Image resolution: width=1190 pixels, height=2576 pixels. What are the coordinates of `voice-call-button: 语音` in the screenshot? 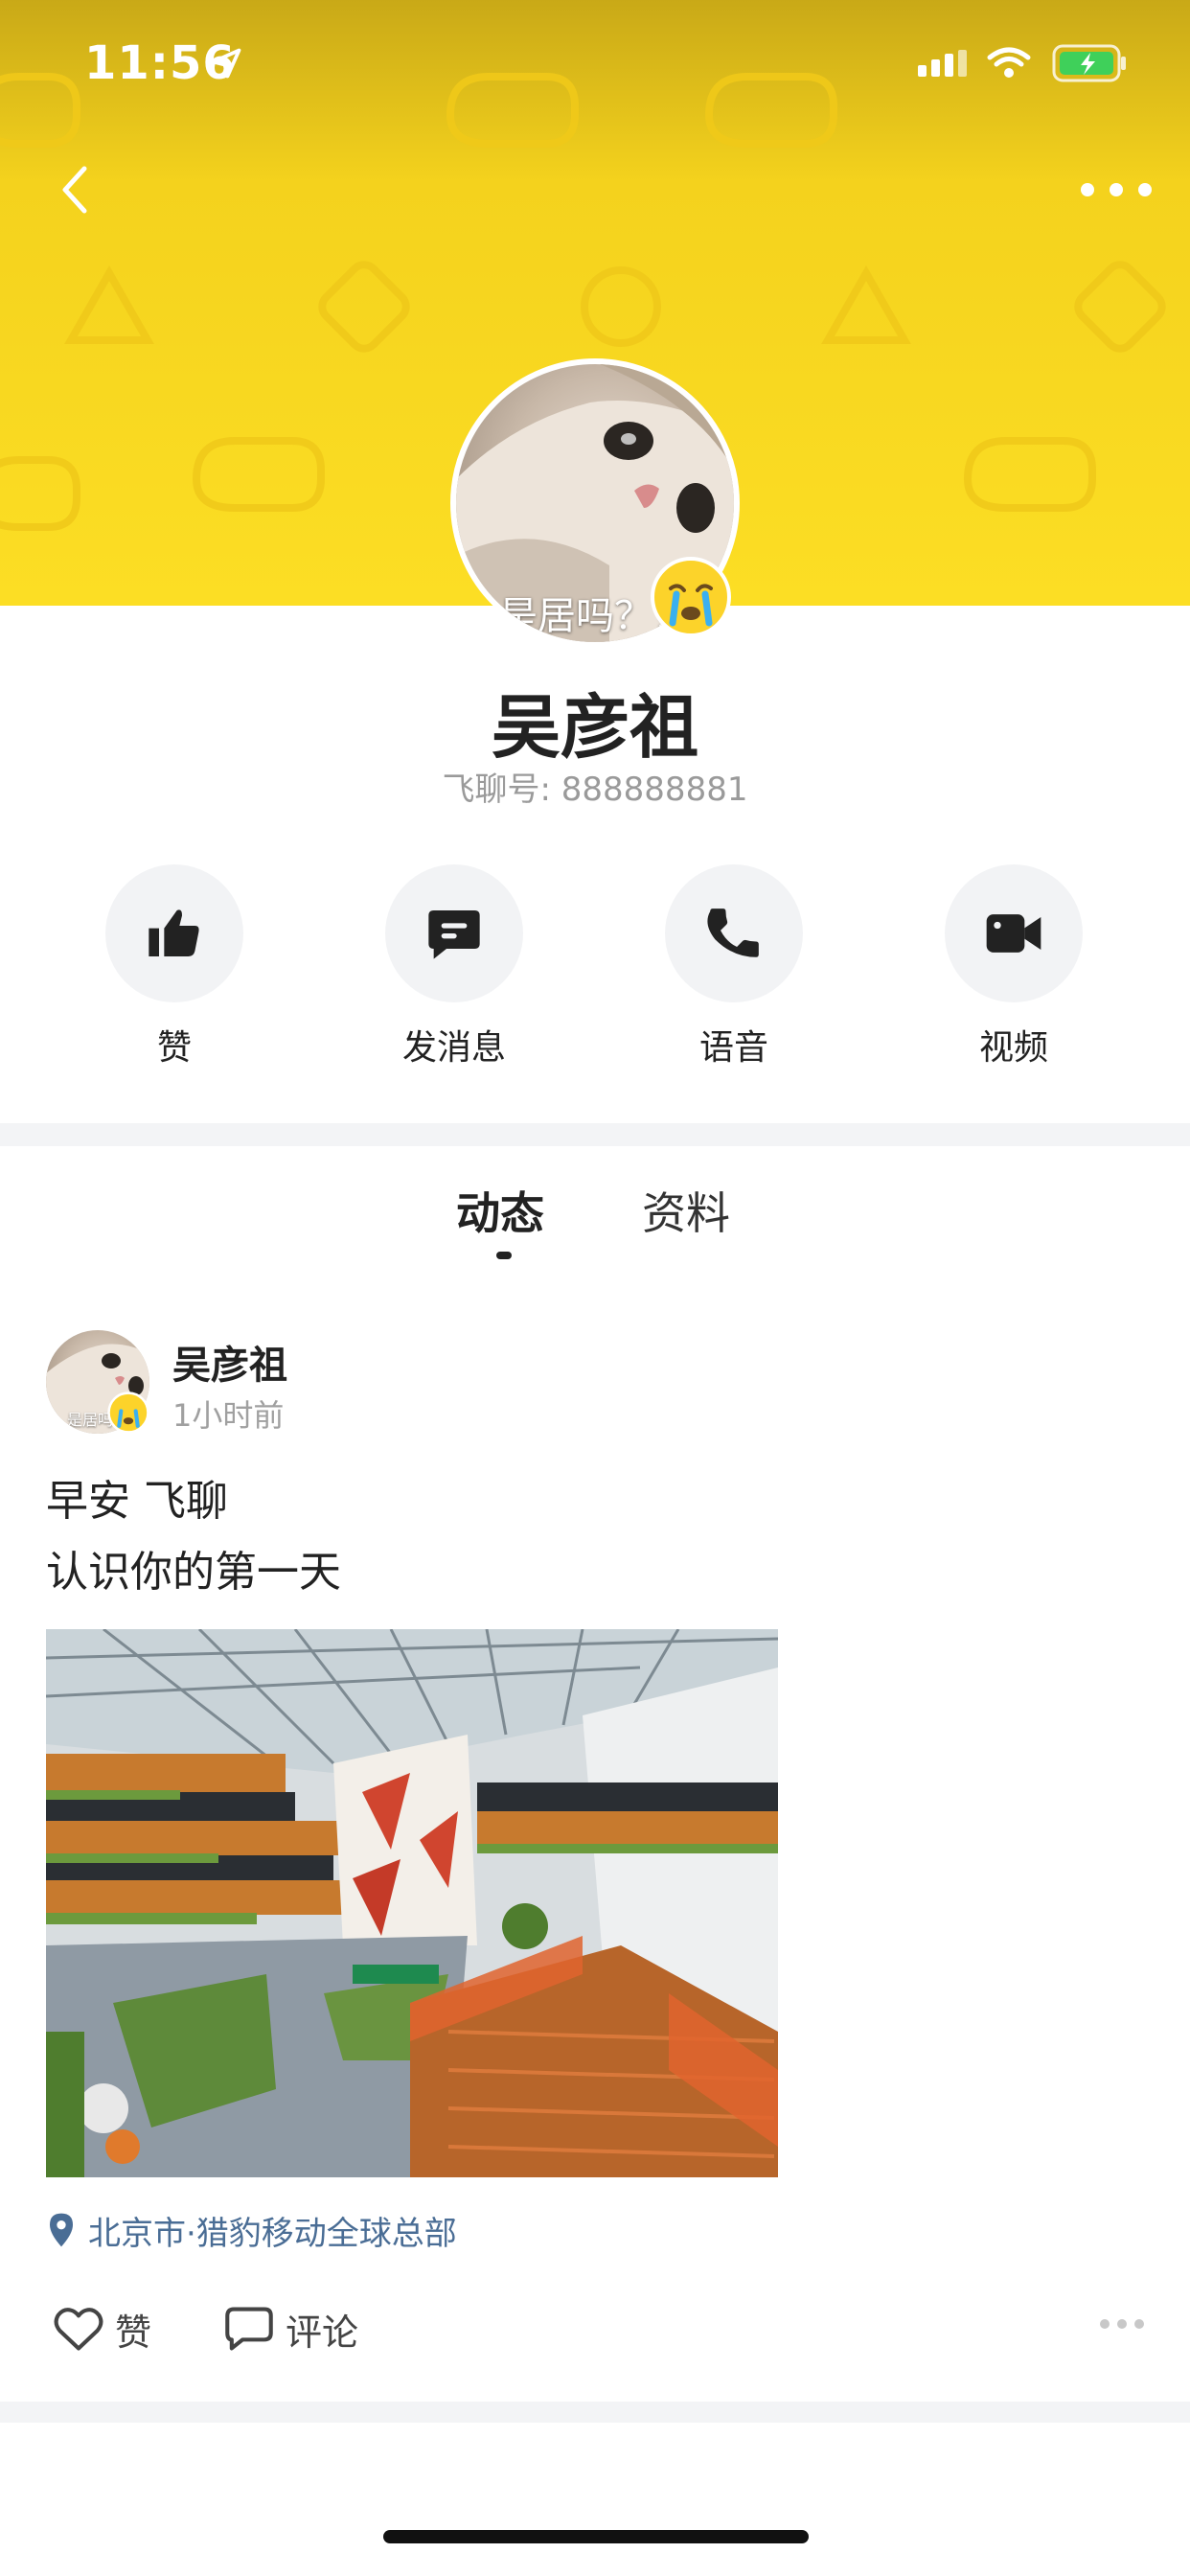 It's located at (734, 967).